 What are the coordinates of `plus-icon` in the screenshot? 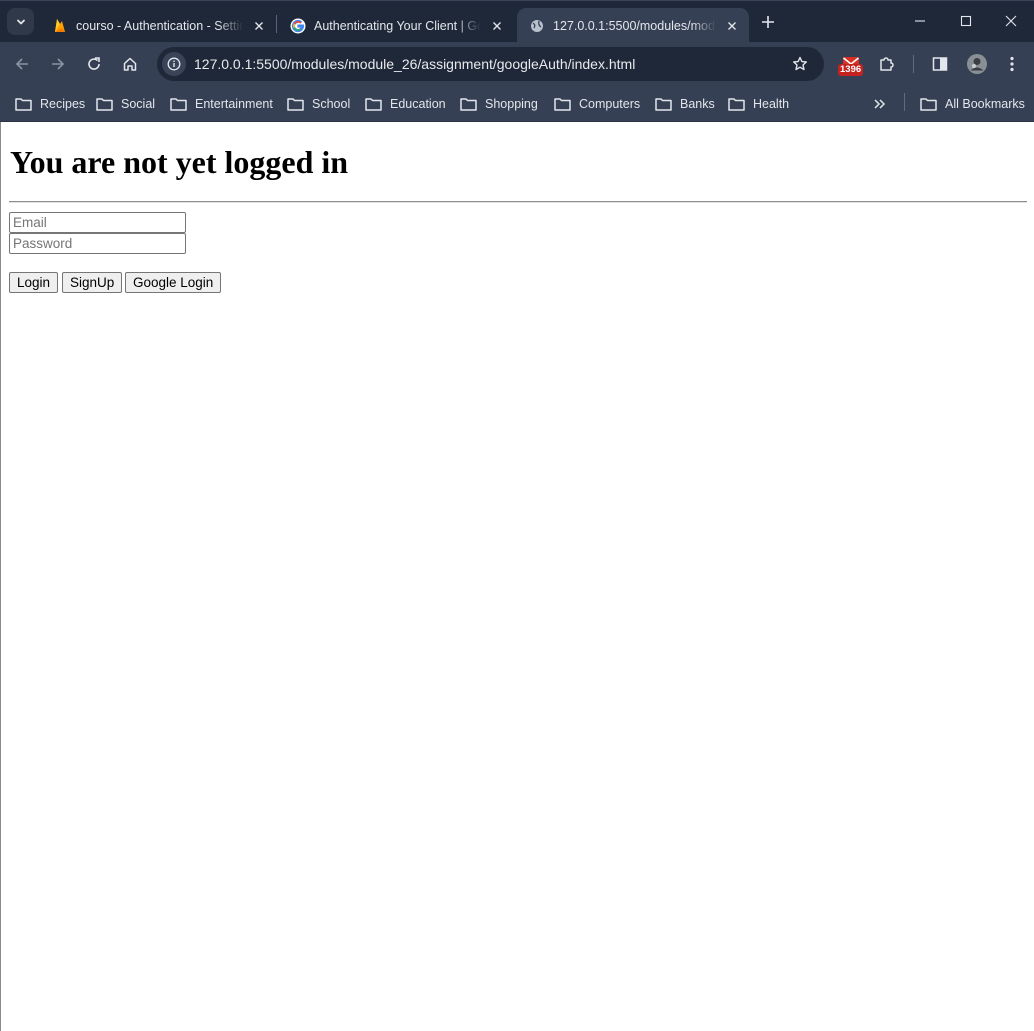 It's located at (768, 22).